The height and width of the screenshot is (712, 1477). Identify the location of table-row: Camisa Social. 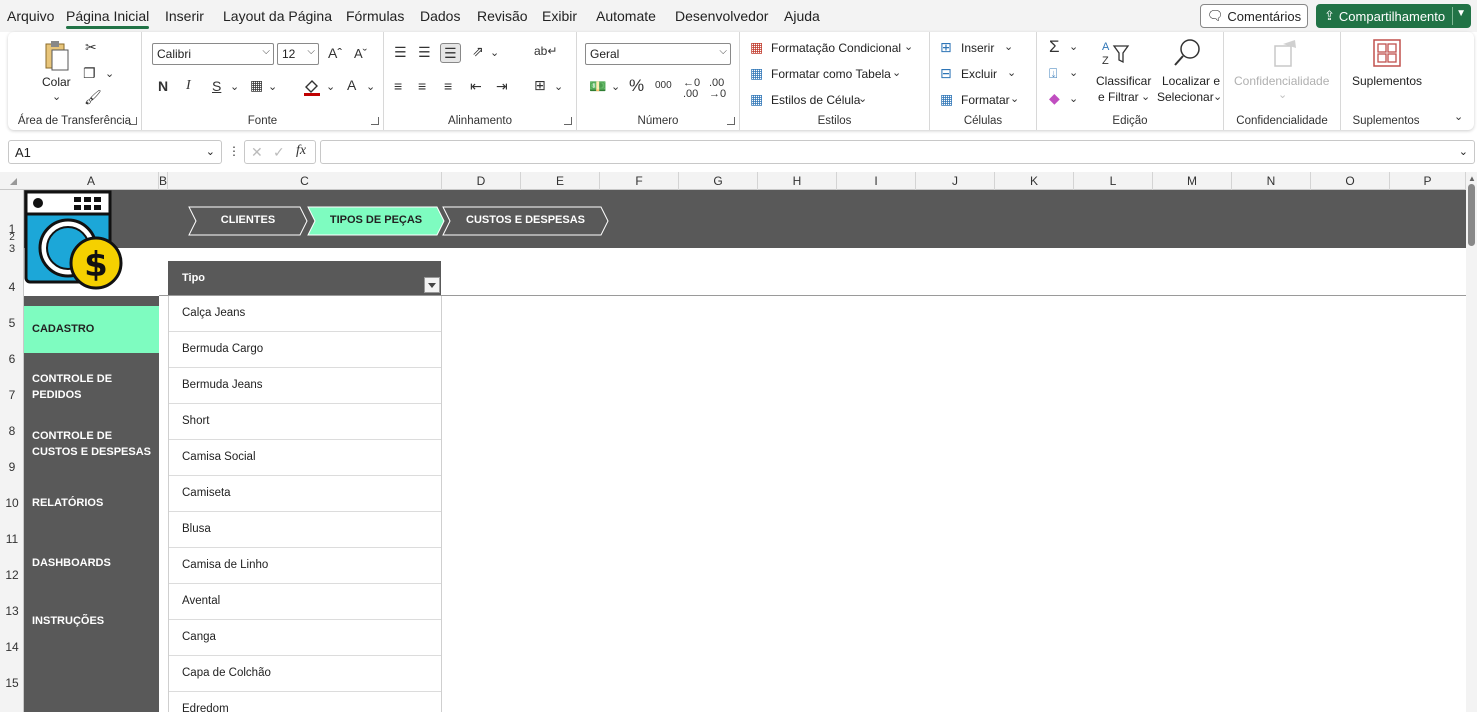
(305, 458).